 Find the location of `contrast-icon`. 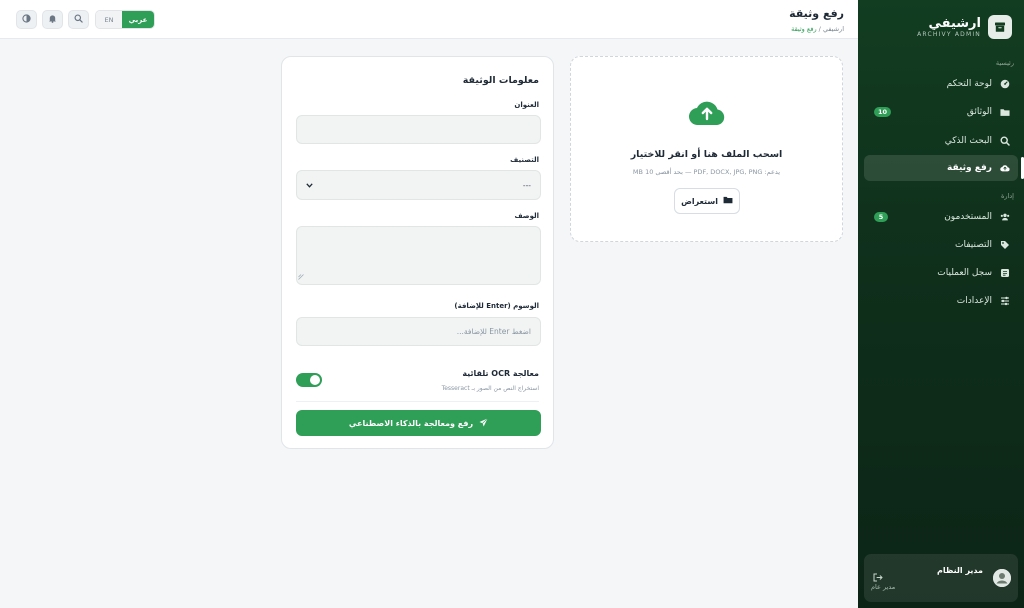

contrast-icon is located at coordinates (26, 19).